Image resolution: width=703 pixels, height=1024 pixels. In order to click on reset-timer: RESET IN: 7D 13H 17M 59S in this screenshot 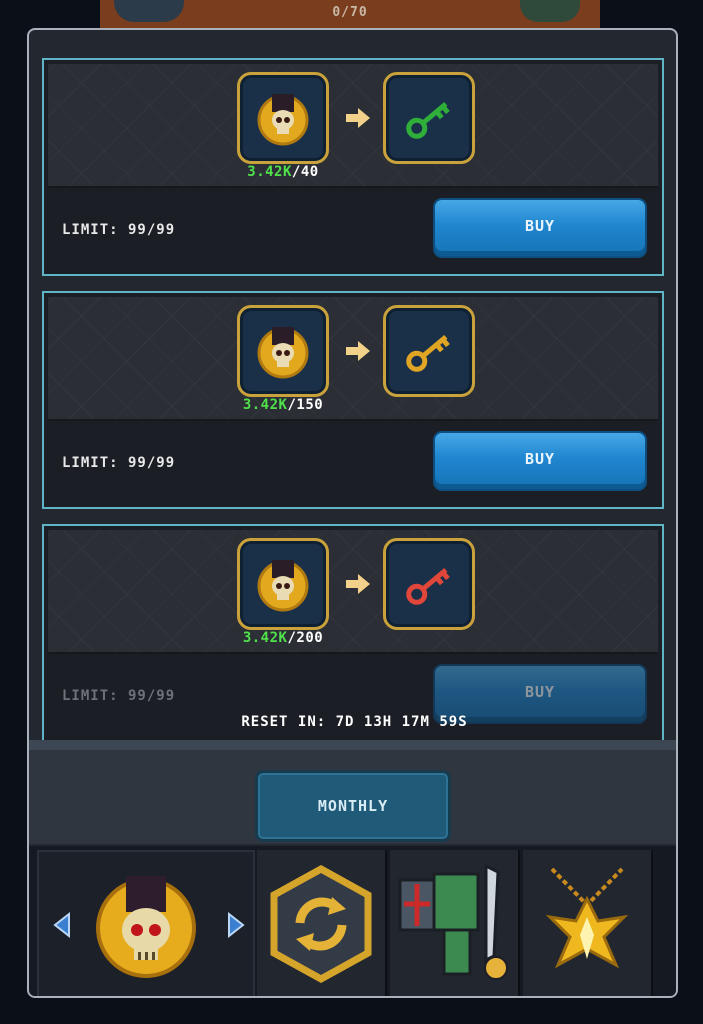, I will do `click(354, 722)`.